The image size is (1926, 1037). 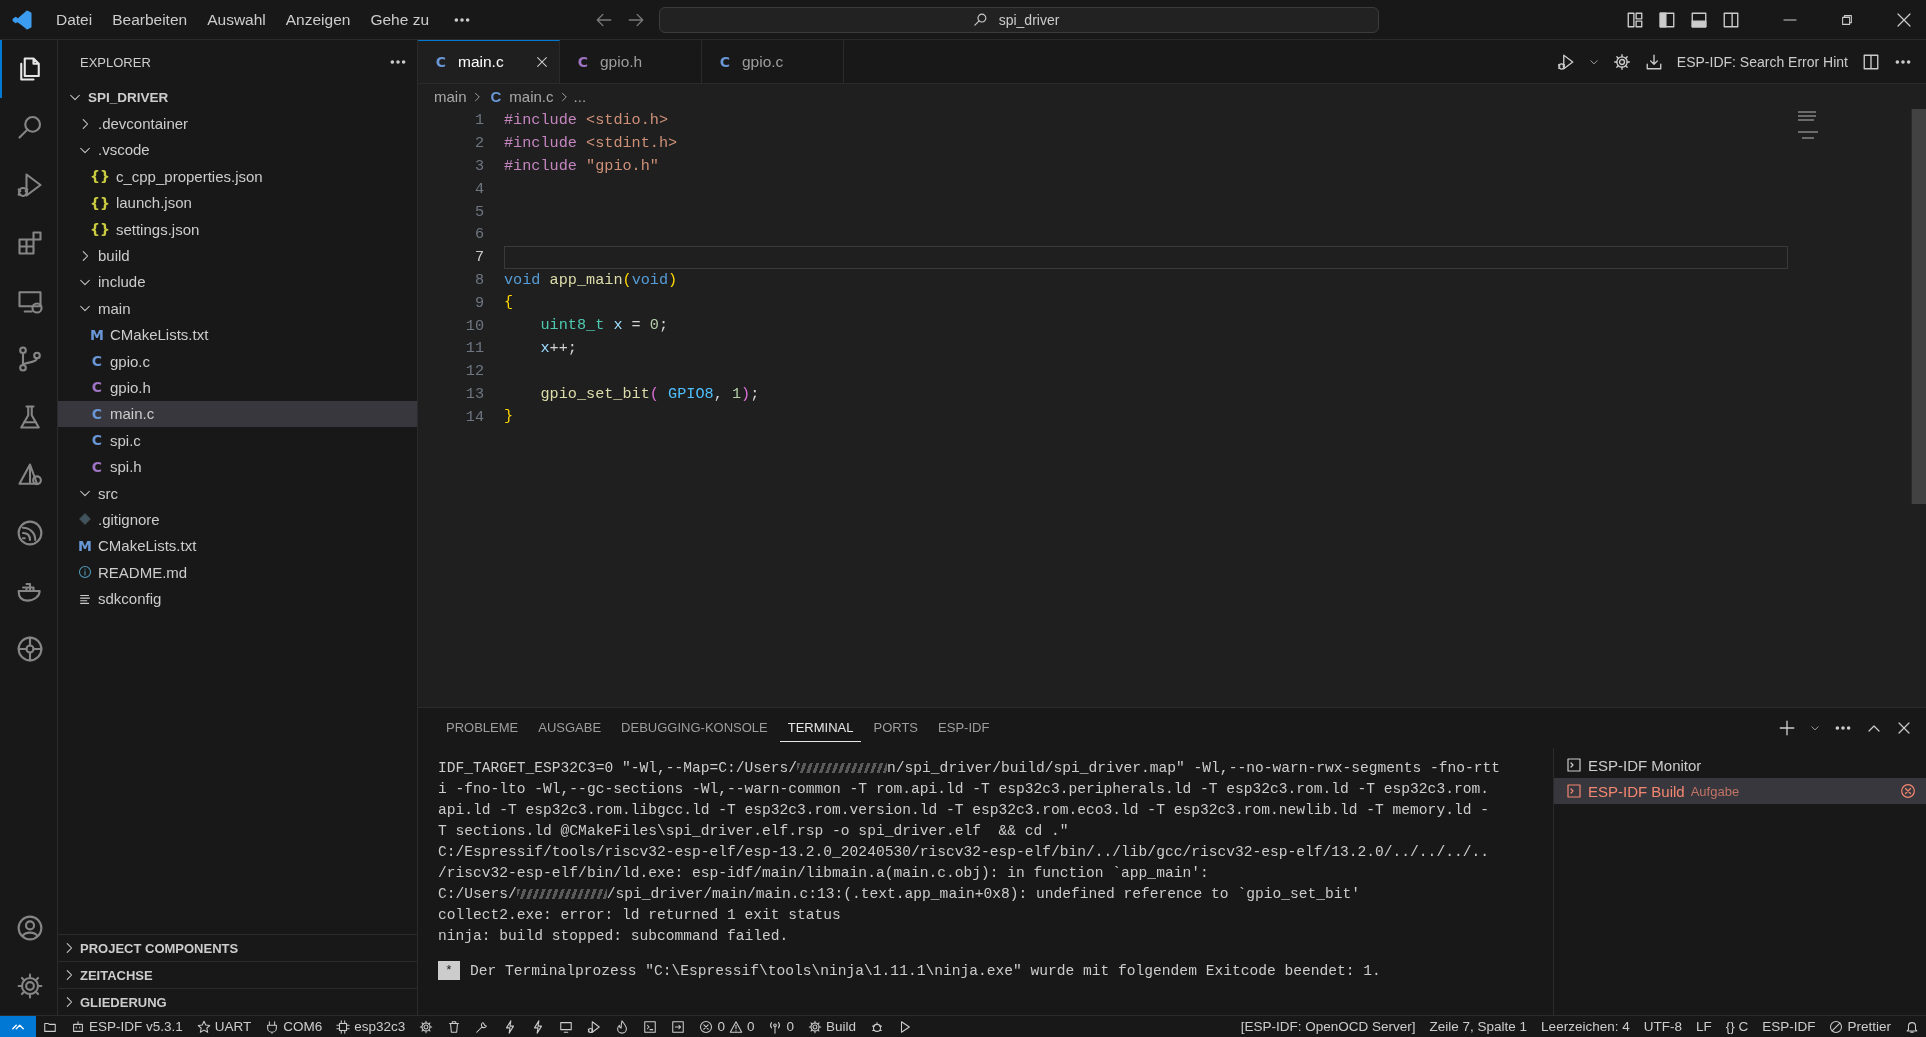 What do you see at coordinates (820, 728) in the screenshot?
I see `panel-tab: TERMINAL` at bounding box center [820, 728].